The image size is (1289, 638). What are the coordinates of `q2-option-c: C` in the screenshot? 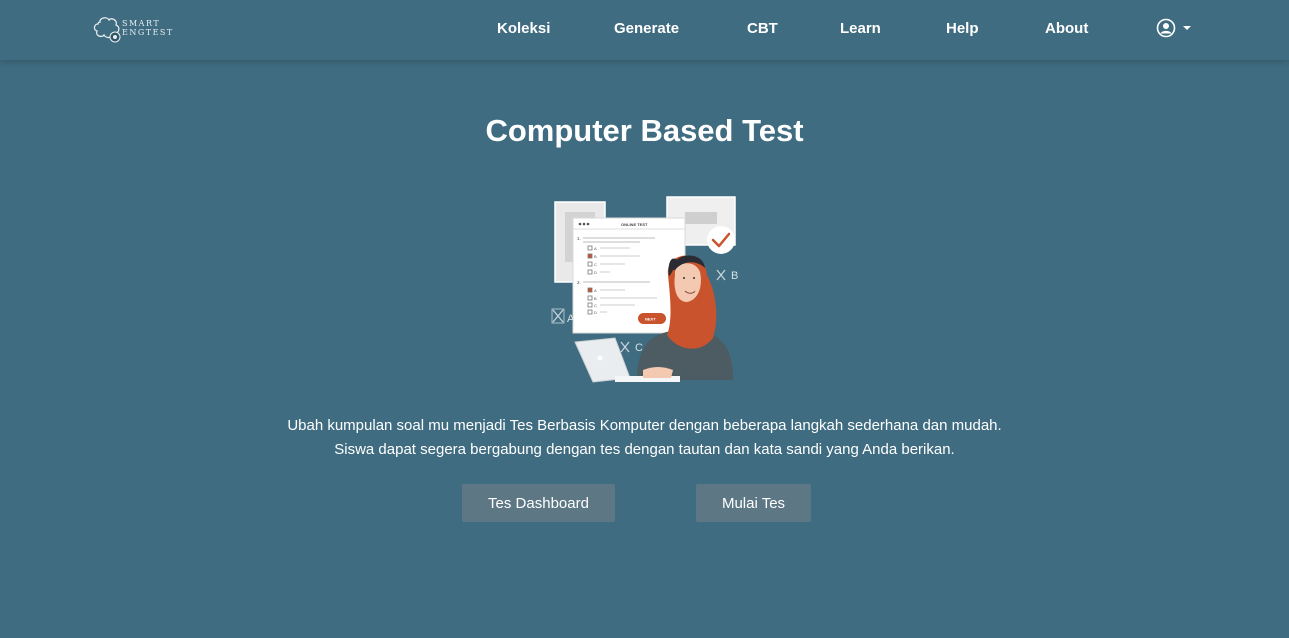 It's located at (595, 305).